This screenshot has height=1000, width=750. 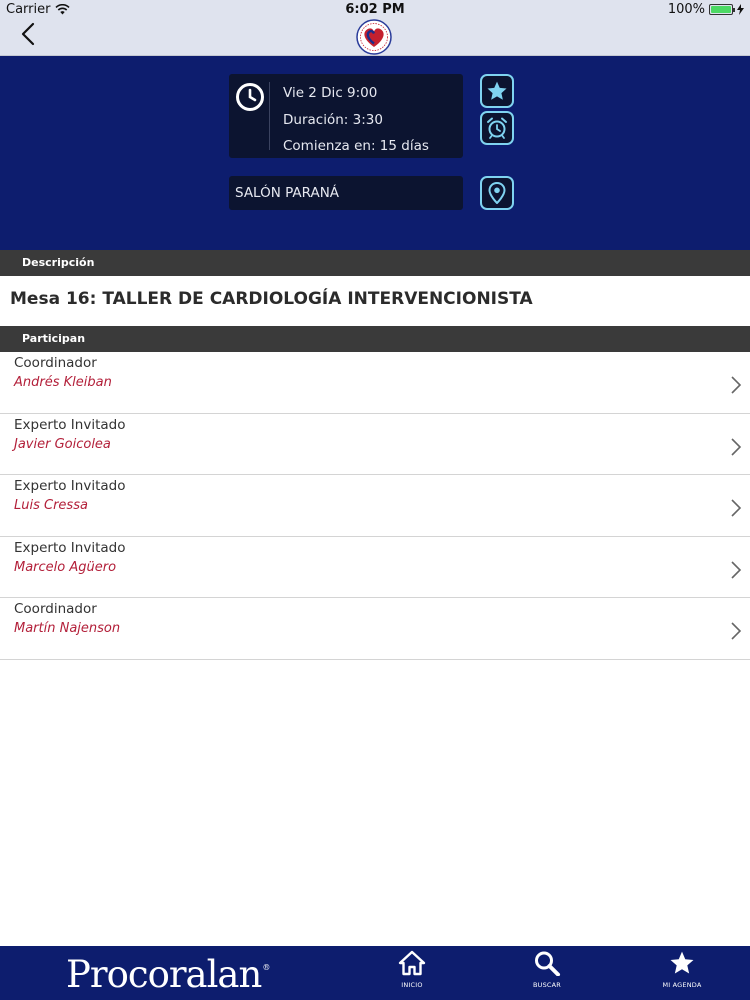 What do you see at coordinates (250, 97) in the screenshot?
I see `clock-icon` at bounding box center [250, 97].